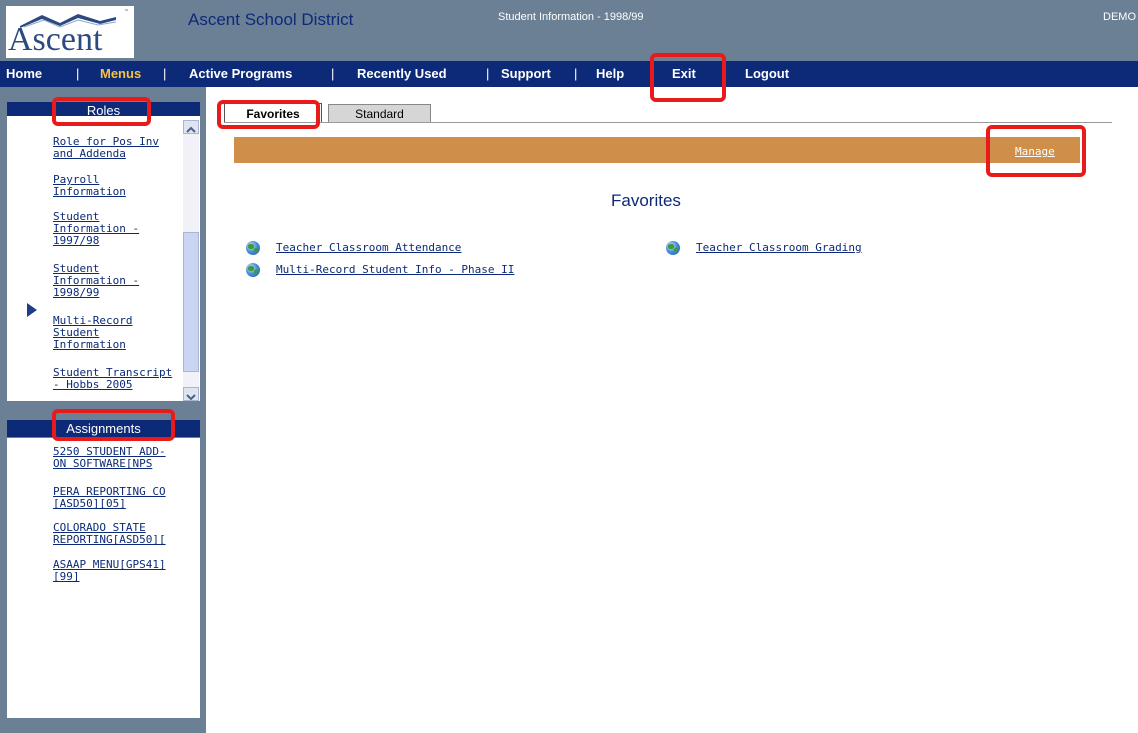 Image resolution: width=1138 pixels, height=733 pixels. Describe the element at coordinates (109, 498) in the screenshot. I see `assignment-item-pera: PERA REPORTING CO [ASD50][05]` at that location.